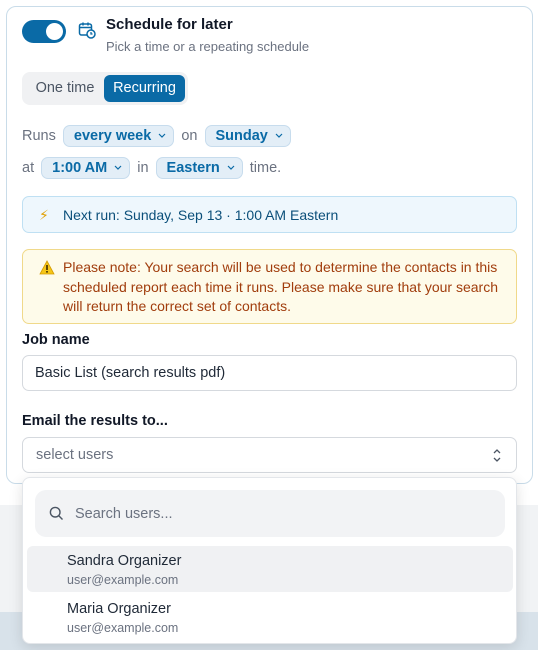 This screenshot has width=538, height=650. What do you see at coordinates (144, 88) in the screenshot?
I see `mode-recurring-button: Recurring` at bounding box center [144, 88].